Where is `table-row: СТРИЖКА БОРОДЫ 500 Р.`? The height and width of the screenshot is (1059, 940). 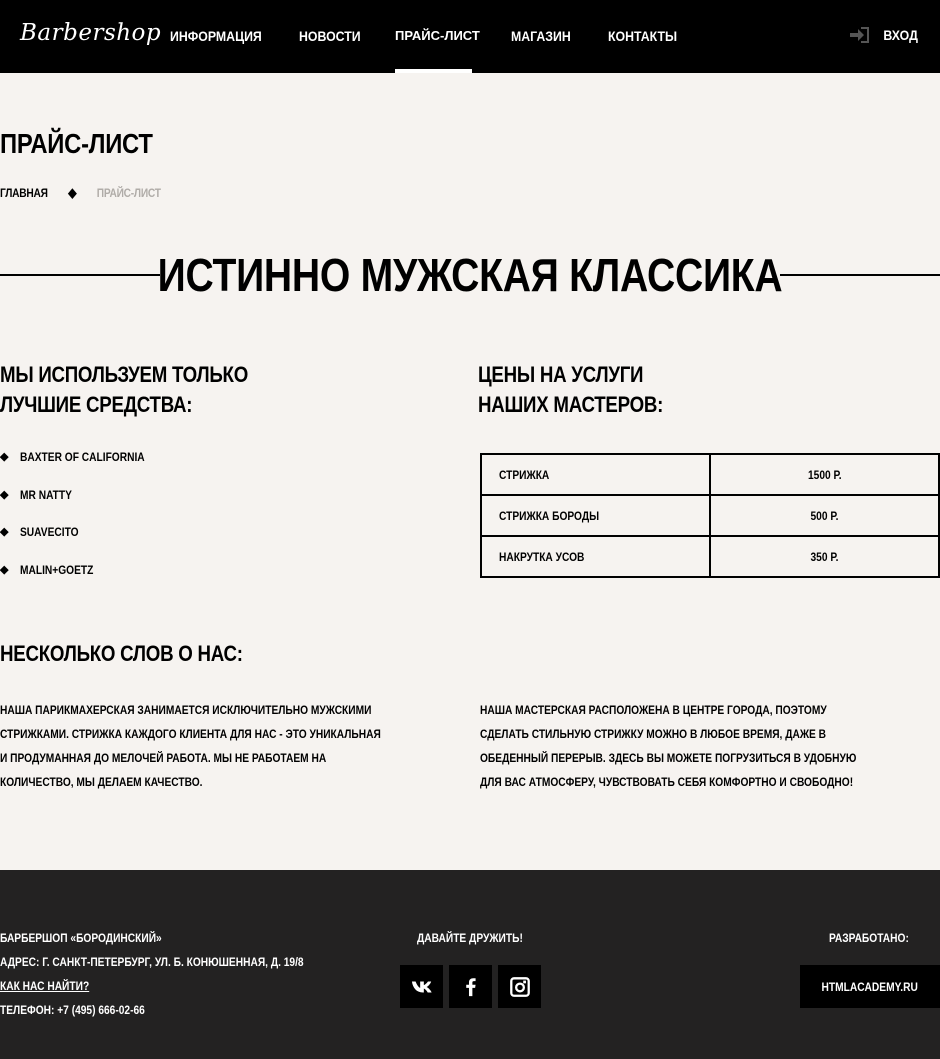
table-row: СТРИЖКА БОРОДЫ 500 Р. is located at coordinates (710, 515).